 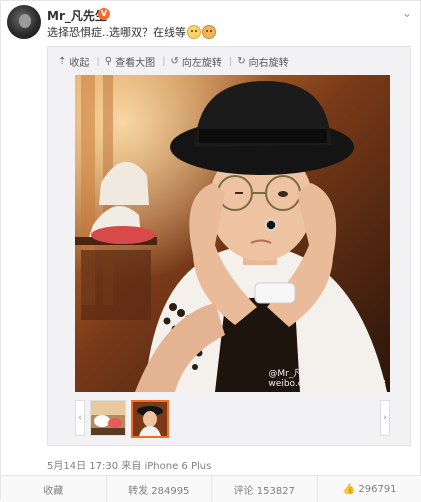 What do you see at coordinates (116, 32) in the screenshot?
I see `post-text-content: 选择恐惧症..选哪双？在线等` at bounding box center [116, 32].